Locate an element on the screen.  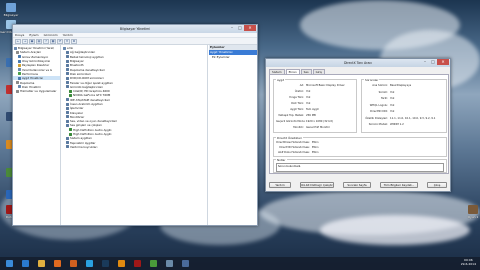
nav-tree-item: Hizmetler ve Uygulamalar is located at coordinates (36, 91).